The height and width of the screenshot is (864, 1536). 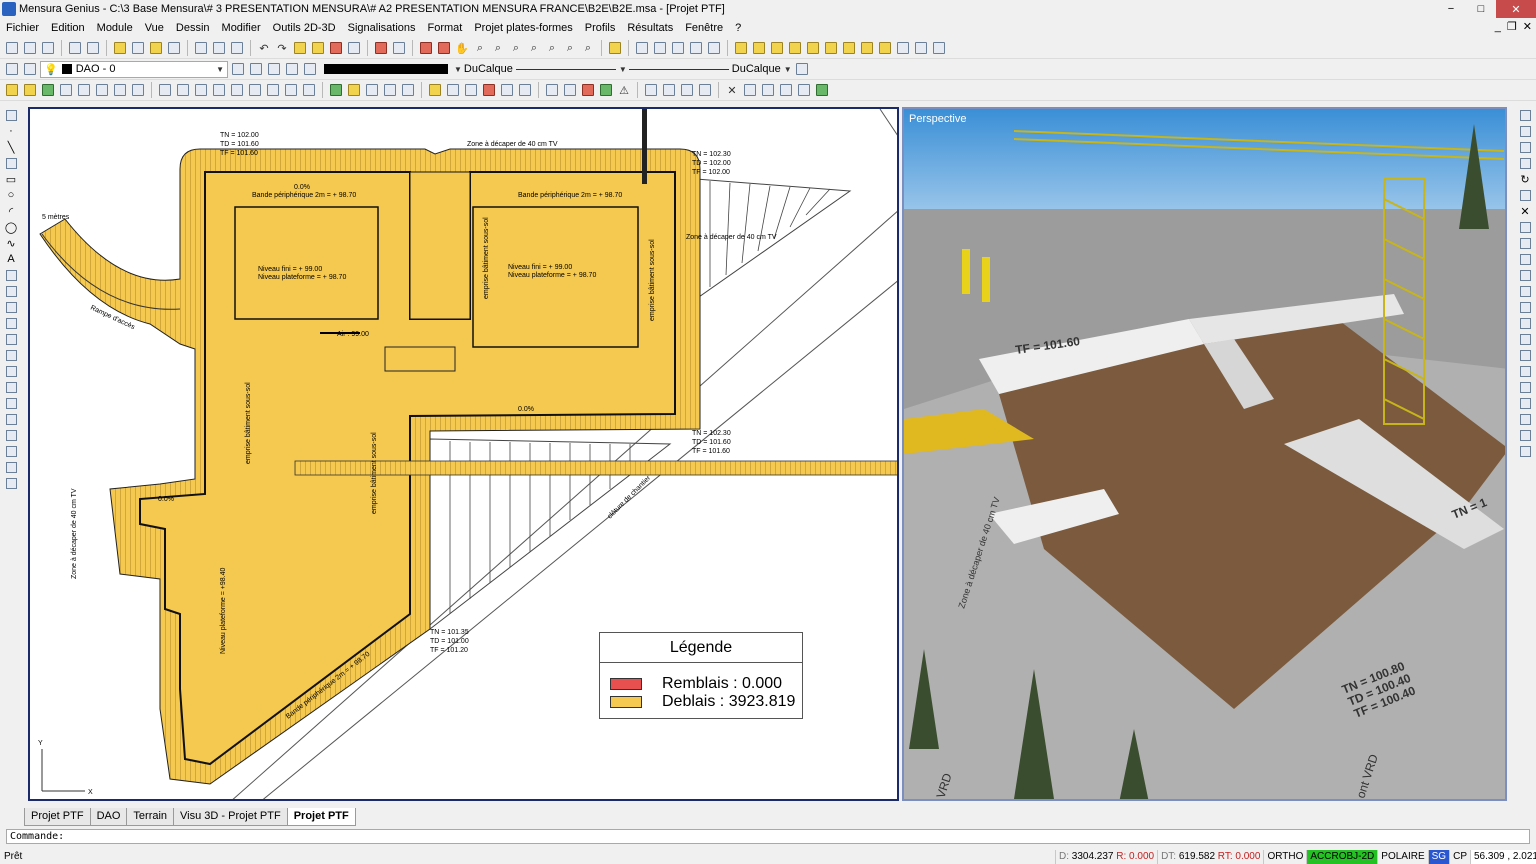 I want to click on render-tool-3-icon, so click(x=588, y=90).